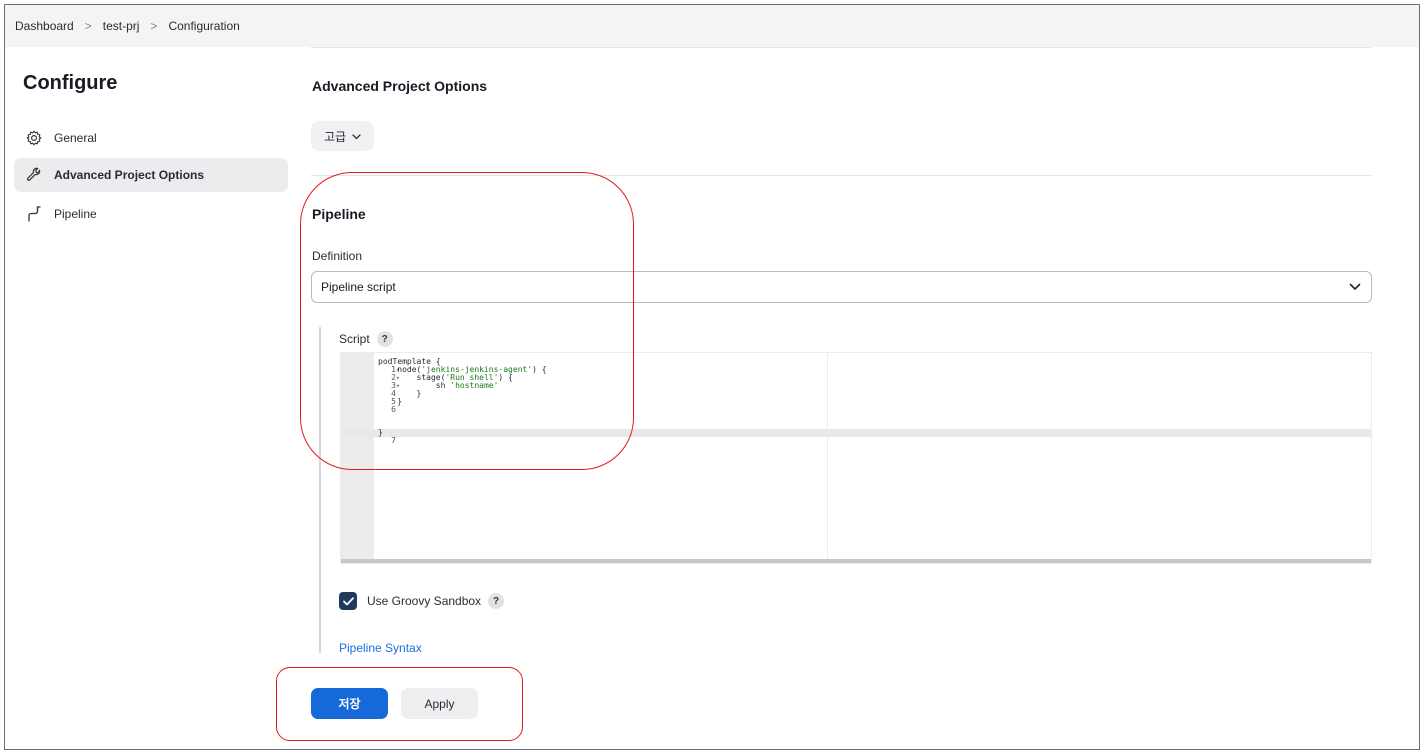  I want to click on groovy-sandbox-row: Use Groovy Sandbox ?, so click(422, 601).